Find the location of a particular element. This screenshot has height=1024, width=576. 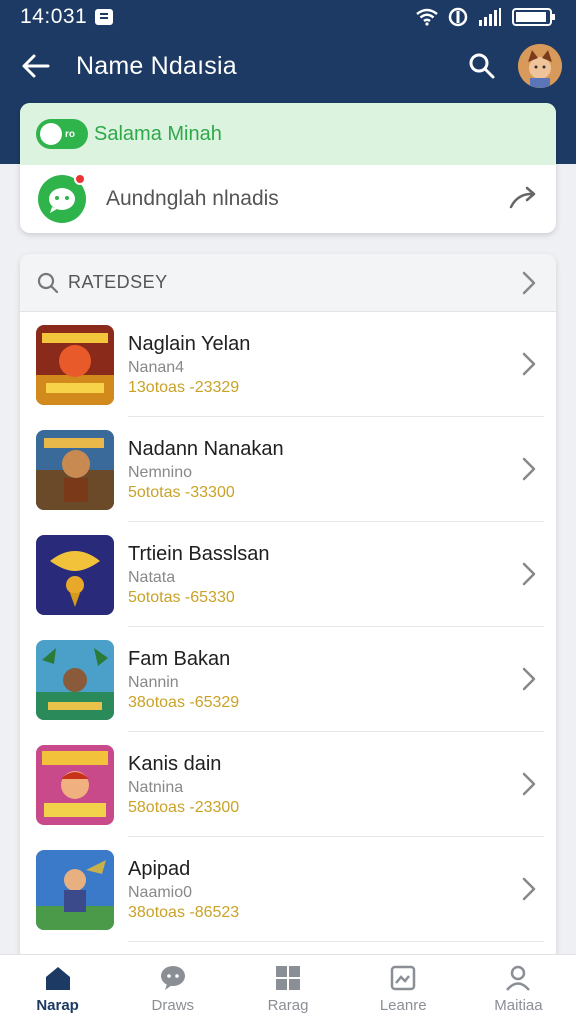

nav-item-learn: Leanre is located at coordinates (403, 989).